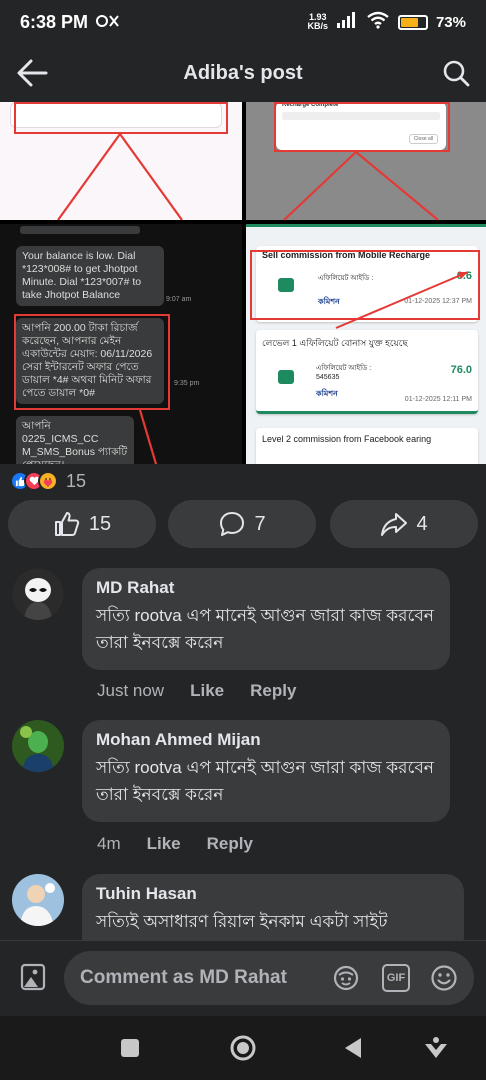  I want to click on comment-time: 4m, so click(109, 843).